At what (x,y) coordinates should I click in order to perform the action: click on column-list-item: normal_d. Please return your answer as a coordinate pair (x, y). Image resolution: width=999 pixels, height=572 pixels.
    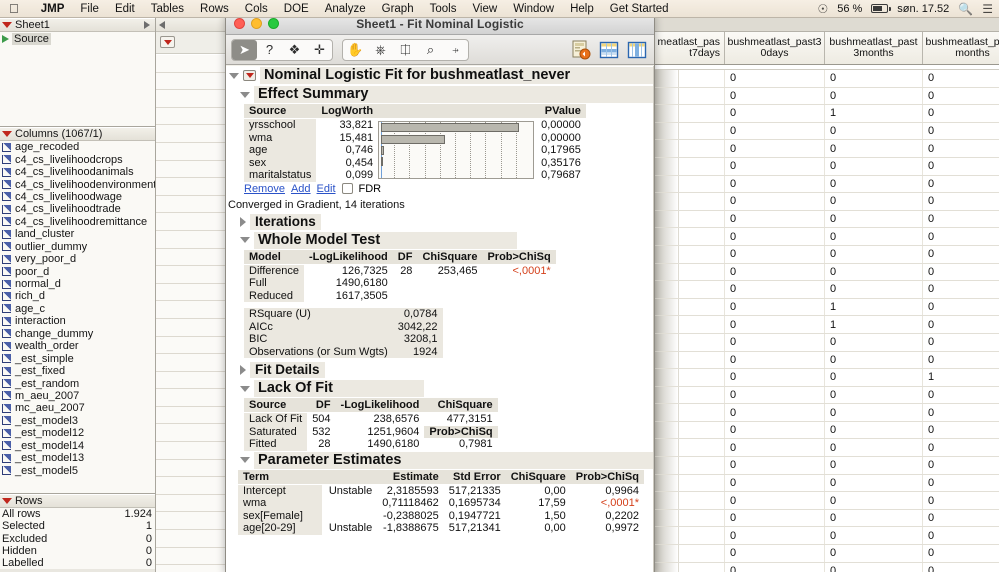
    Looking at the image, I should click on (77, 284).